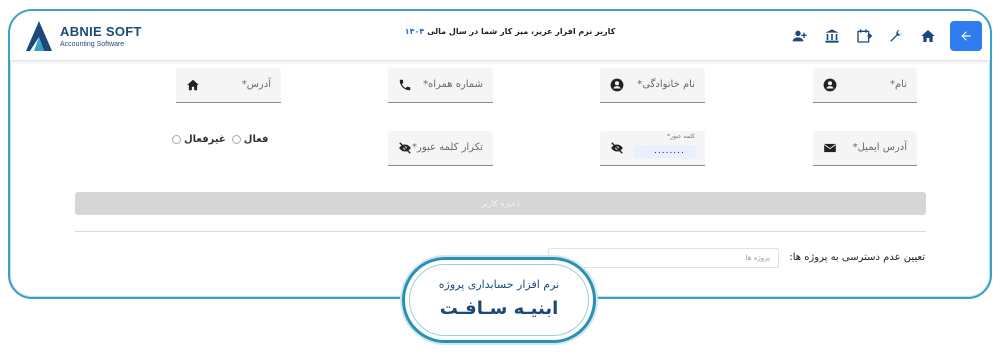 This screenshot has width=1000, height=355. I want to click on product-badge: نرم افزار حسابداری پروژه ابنیـه سـافـت, so click(499, 300).